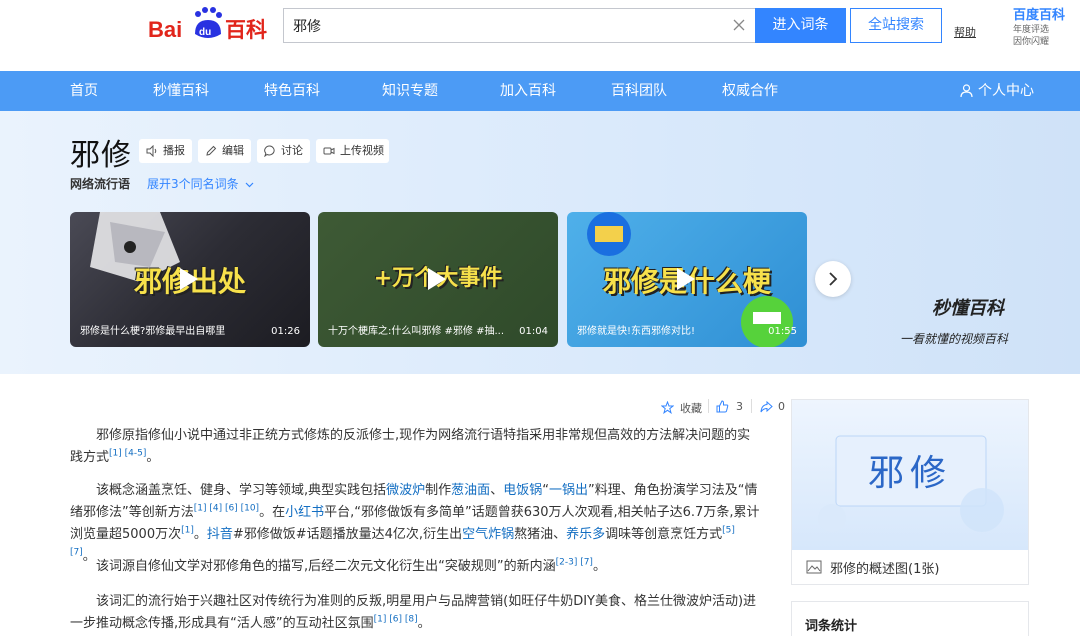 The width and height of the screenshot is (1080, 636). What do you see at coordinates (667, 407) in the screenshot?
I see `star-icon` at bounding box center [667, 407].